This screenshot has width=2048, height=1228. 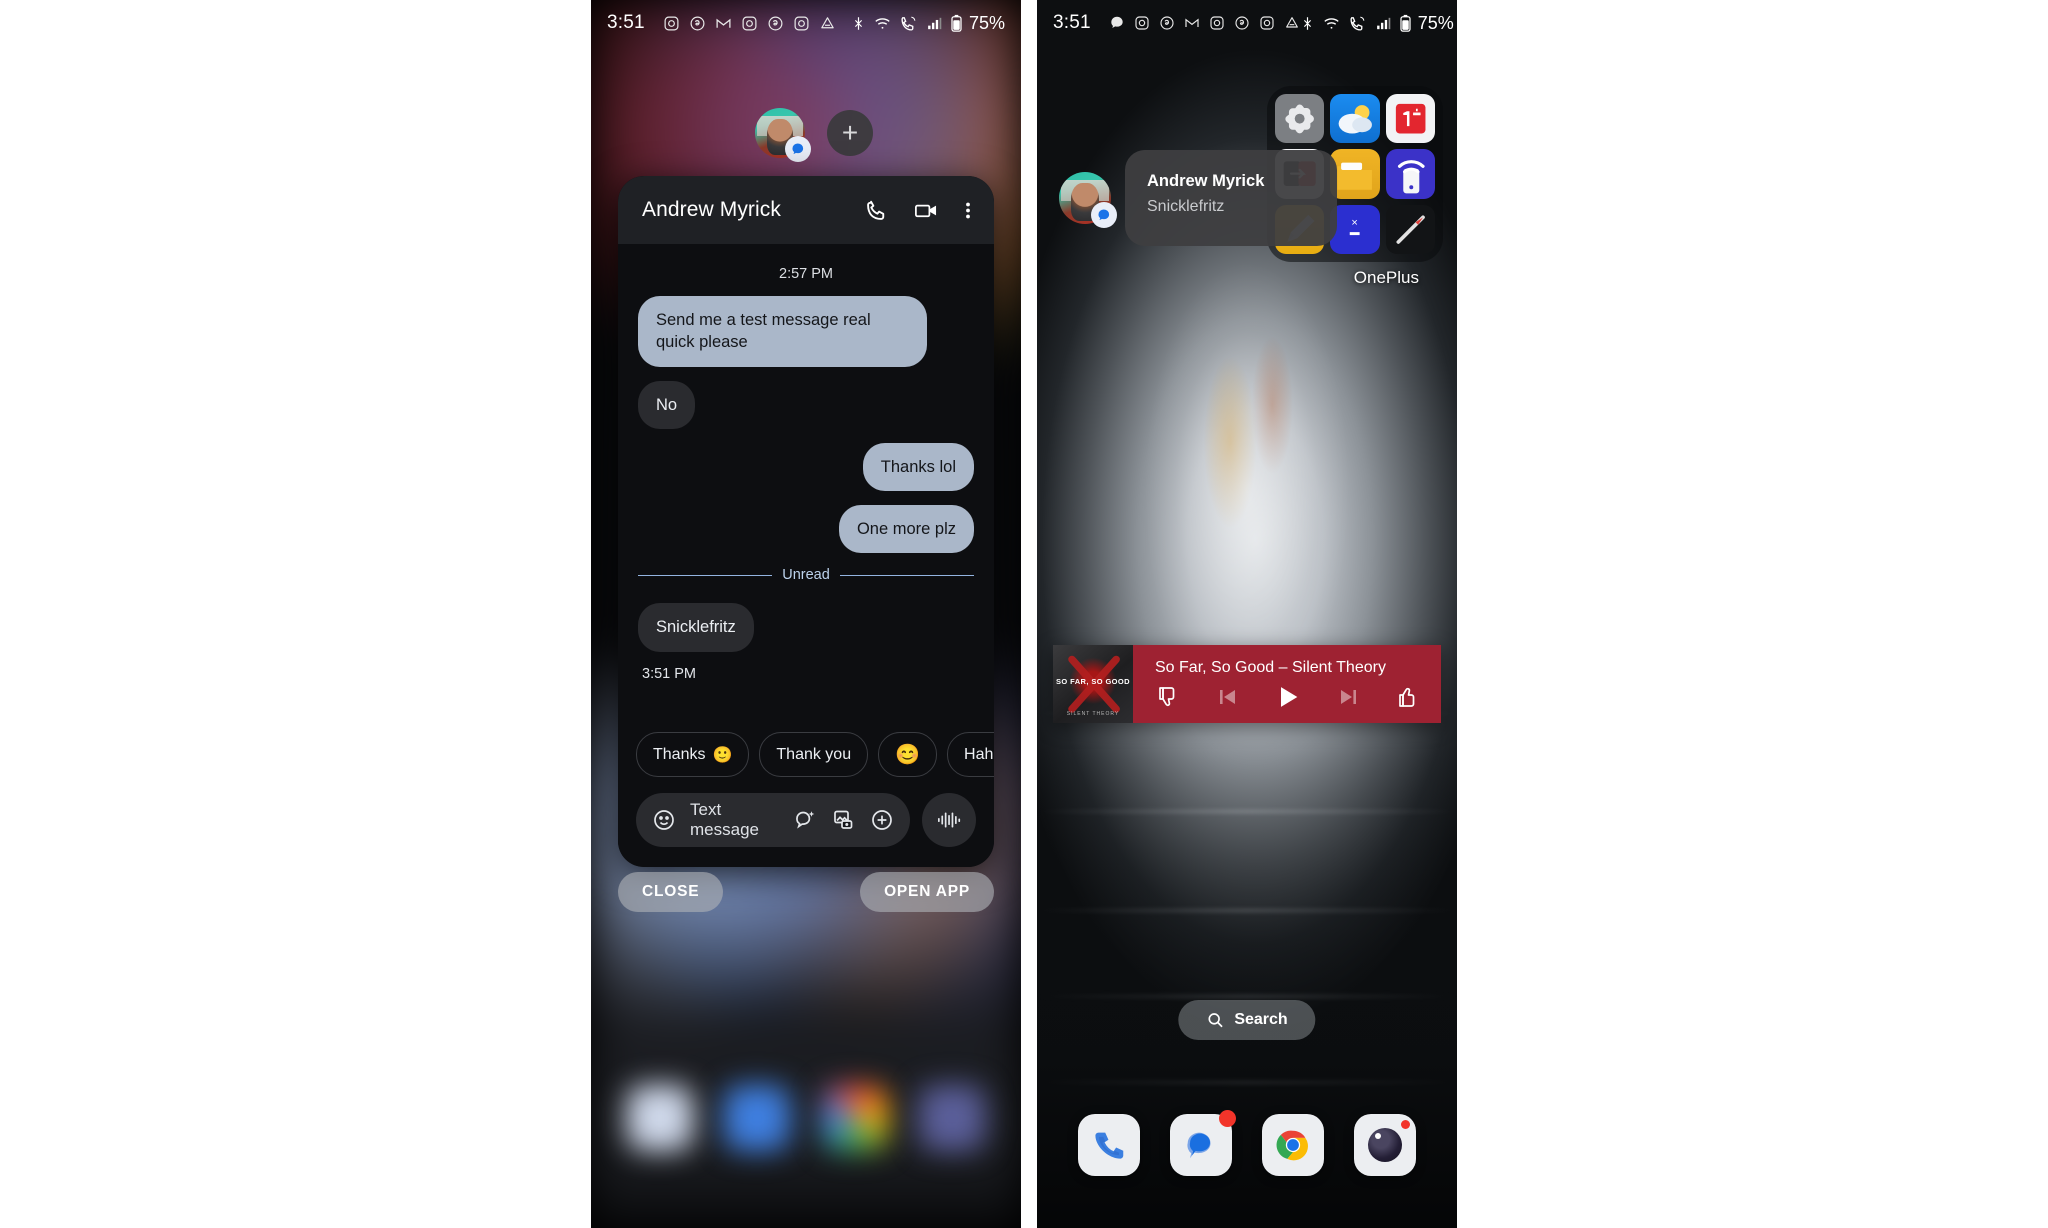 I want to click on notification-preview: Snicklefritz, so click(x=1186, y=206).